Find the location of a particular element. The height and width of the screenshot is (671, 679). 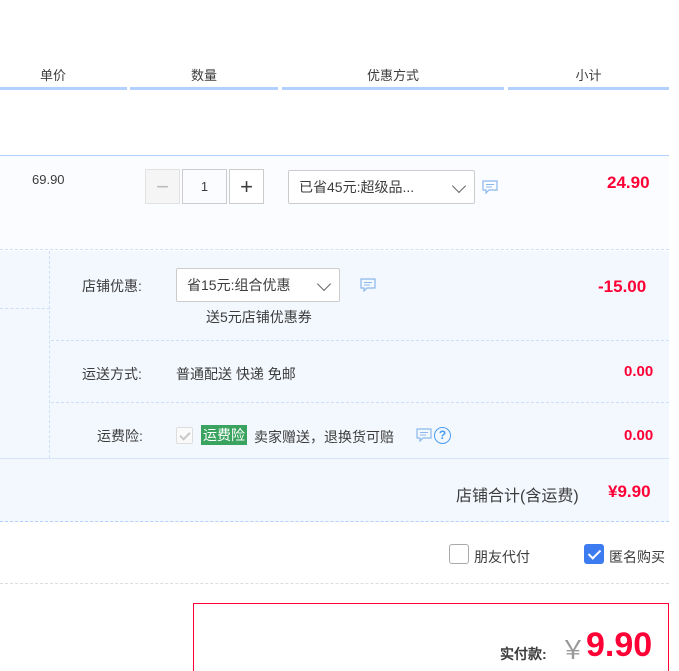

insurance-amount: 0.00 is located at coordinates (639, 435).